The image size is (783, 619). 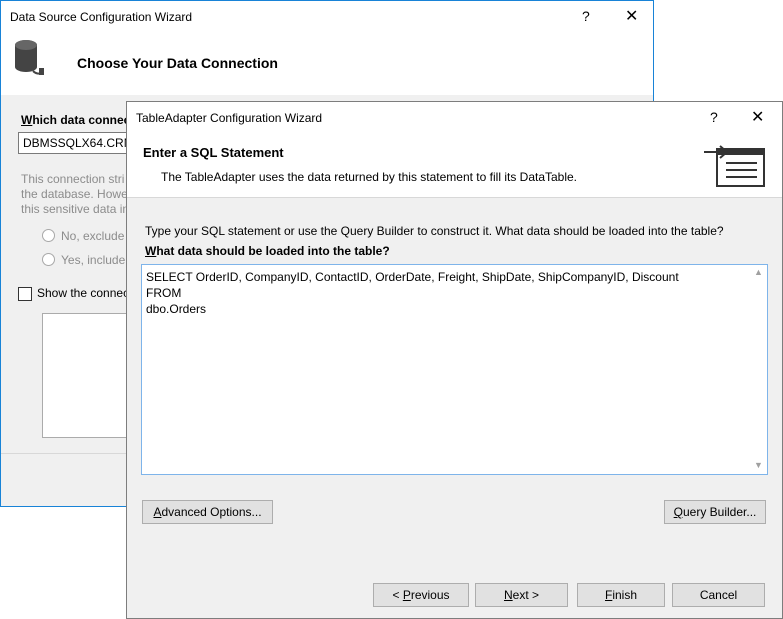 What do you see at coordinates (93, 260) in the screenshot?
I see `radio-include-label: Yes, include` at bounding box center [93, 260].